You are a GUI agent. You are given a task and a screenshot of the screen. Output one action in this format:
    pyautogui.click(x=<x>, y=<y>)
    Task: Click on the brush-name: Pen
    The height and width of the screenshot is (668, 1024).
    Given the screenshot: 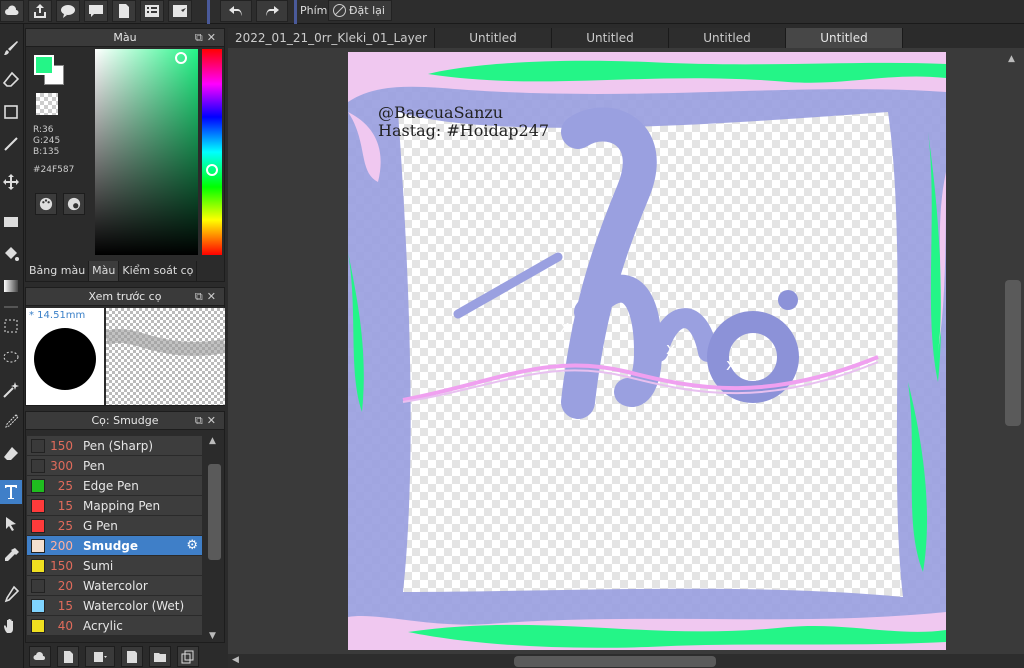 What is the action you would take?
    pyautogui.click(x=94, y=465)
    